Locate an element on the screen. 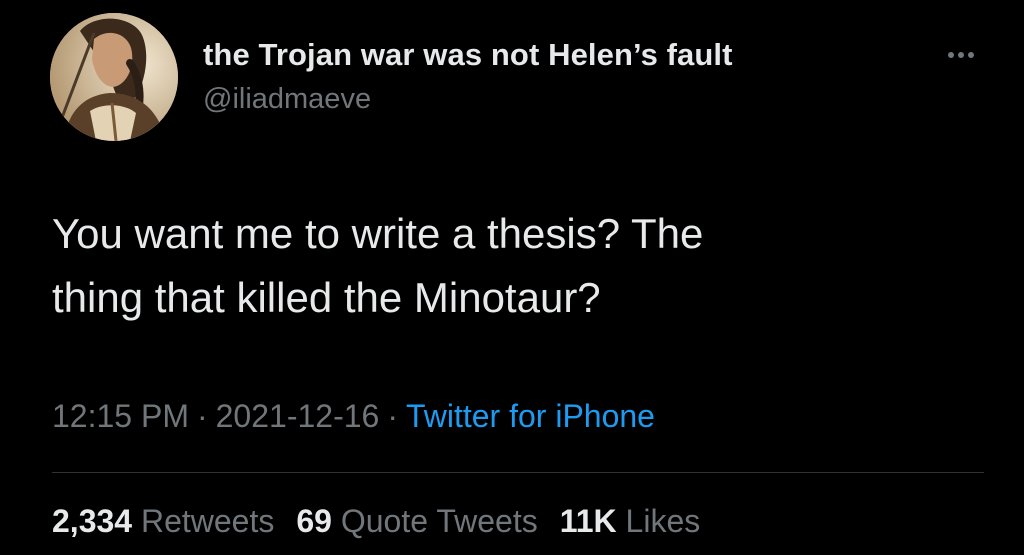 The height and width of the screenshot is (555, 1024). avatar-portrait-icon is located at coordinates (114, 77).